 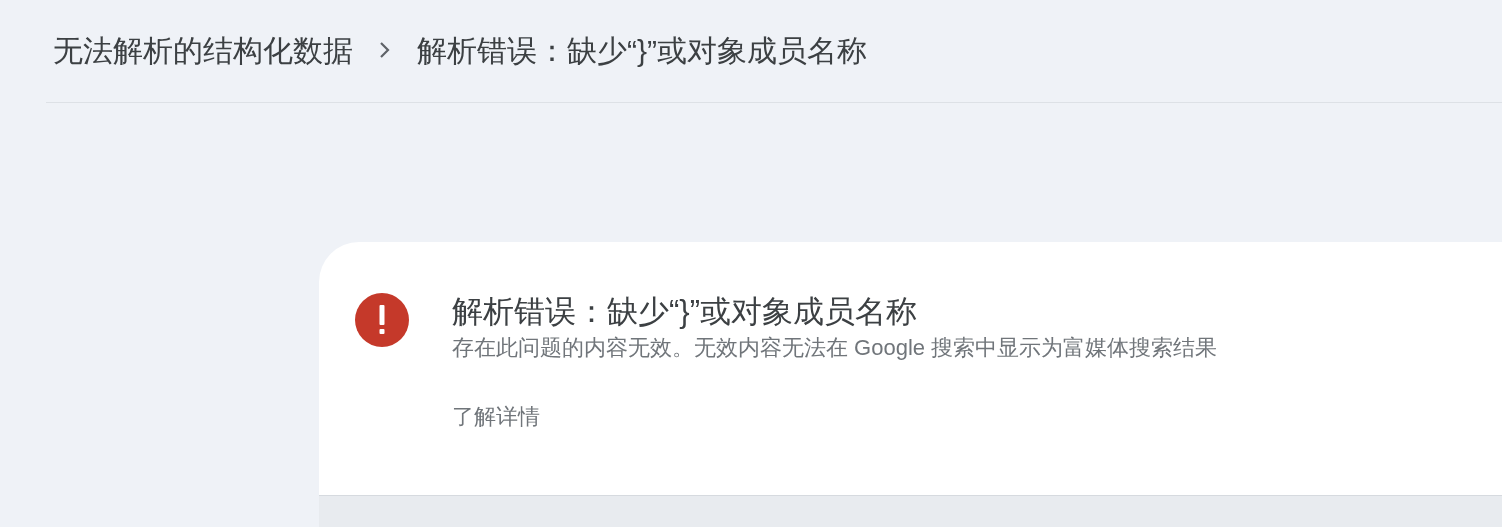 I want to click on error-icon, so click(x=382, y=320).